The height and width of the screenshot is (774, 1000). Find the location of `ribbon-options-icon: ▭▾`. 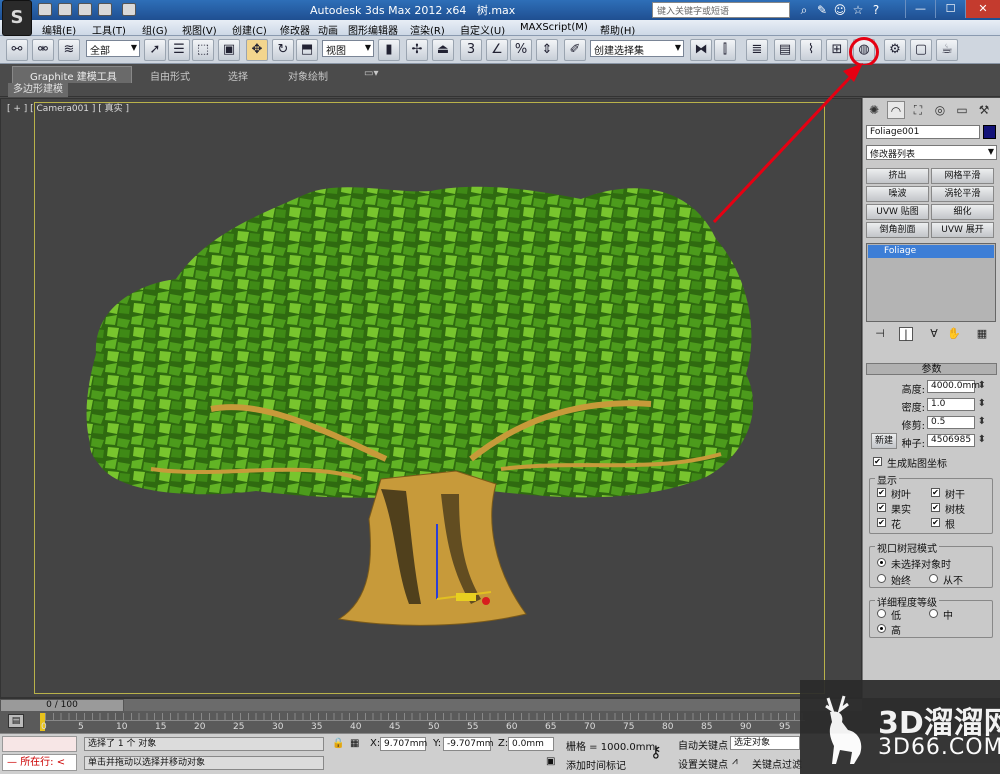

ribbon-options-icon: ▭▾ is located at coordinates (371, 73).